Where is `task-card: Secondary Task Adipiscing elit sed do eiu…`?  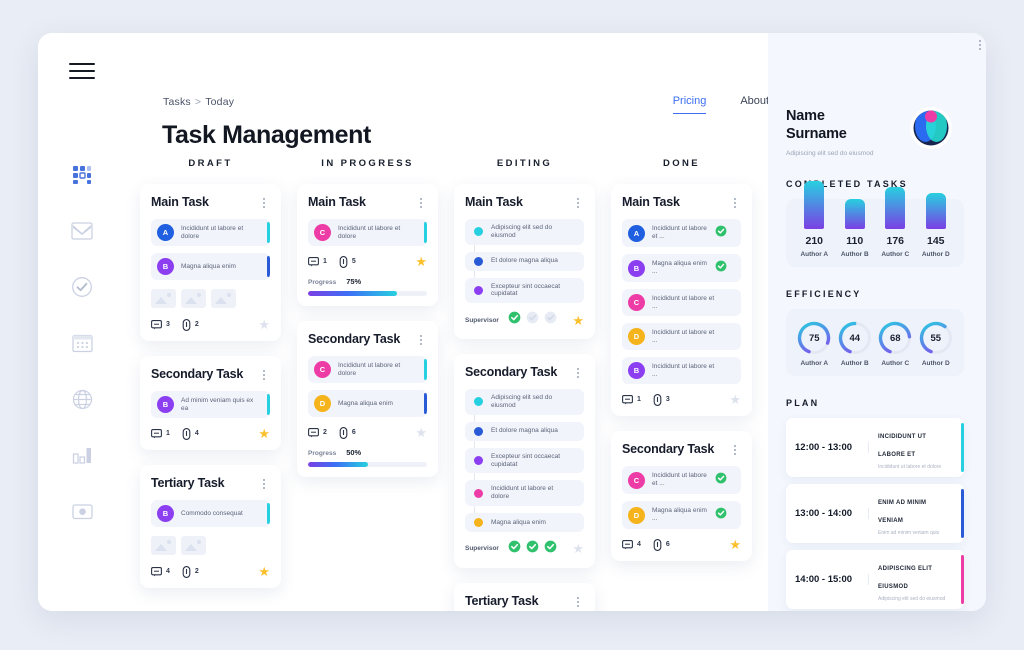 task-card: Secondary Task Adipiscing elit sed do eiu… is located at coordinates (524, 461).